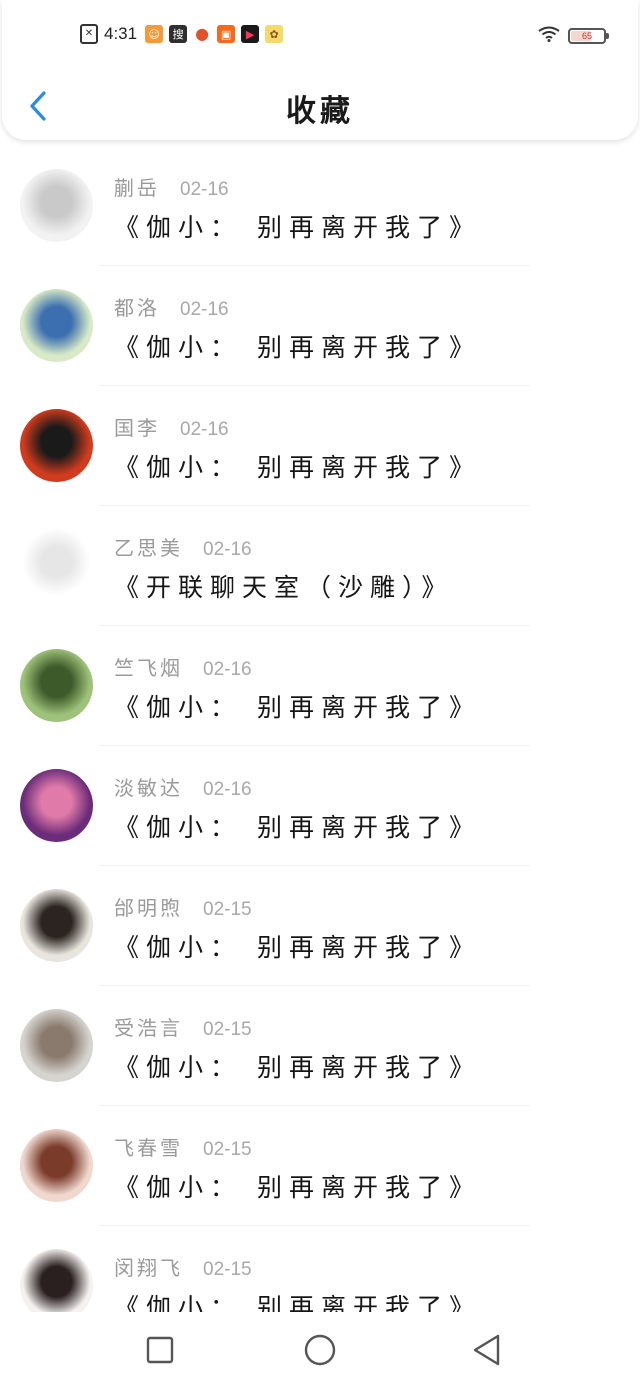 This screenshot has width=640, height=1387. I want to click on author-name: 邰明煦, so click(148, 908).